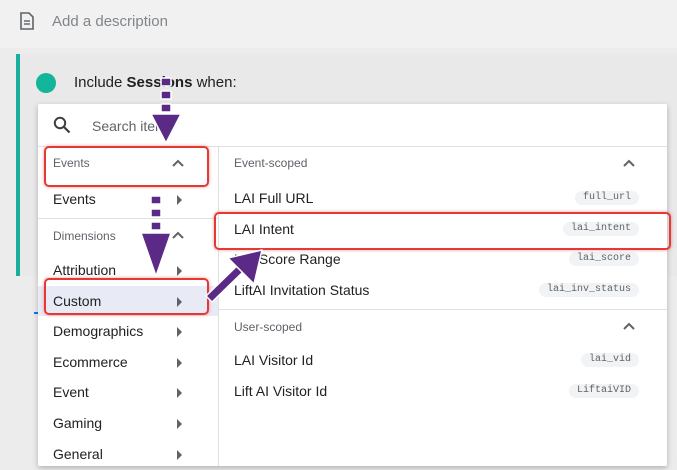  What do you see at coordinates (274, 198) in the screenshot?
I see `dimension-label: LAI Full URL` at bounding box center [274, 198].